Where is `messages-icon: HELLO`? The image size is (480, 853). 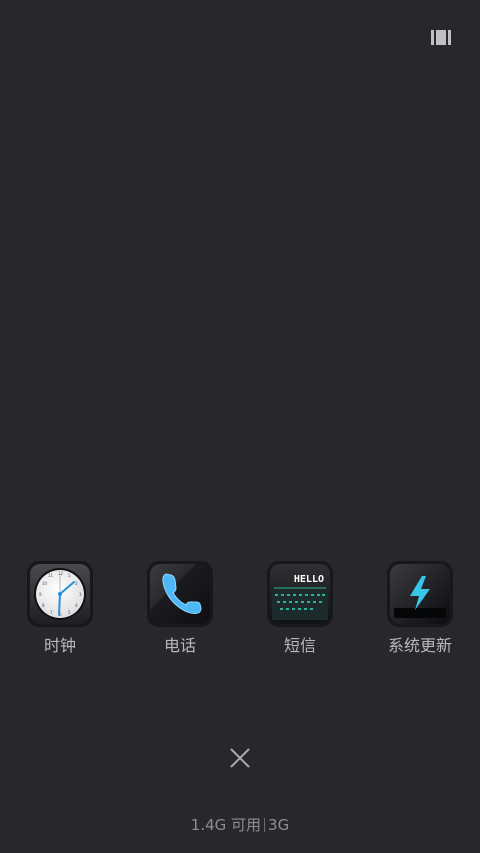 messages-icon: HELLO is located at coordinates (300, 594).